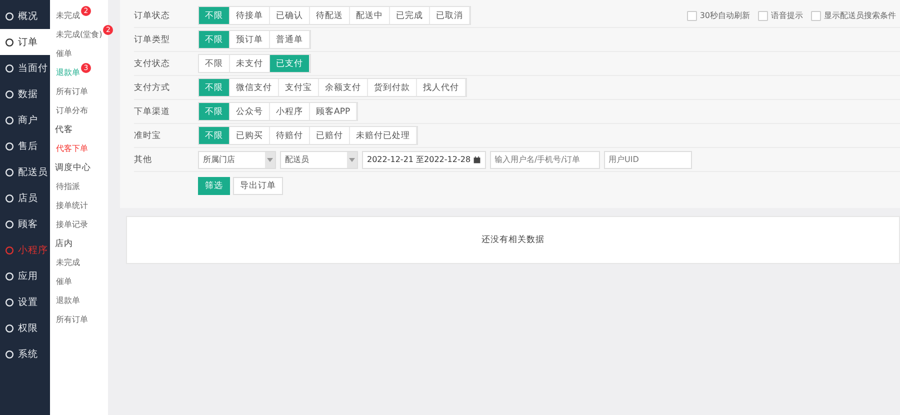  Describe the element at coordinates (545, 159) in the screenshot. I see `user-search-field: 输入用户名/手机号/订单` at that location.